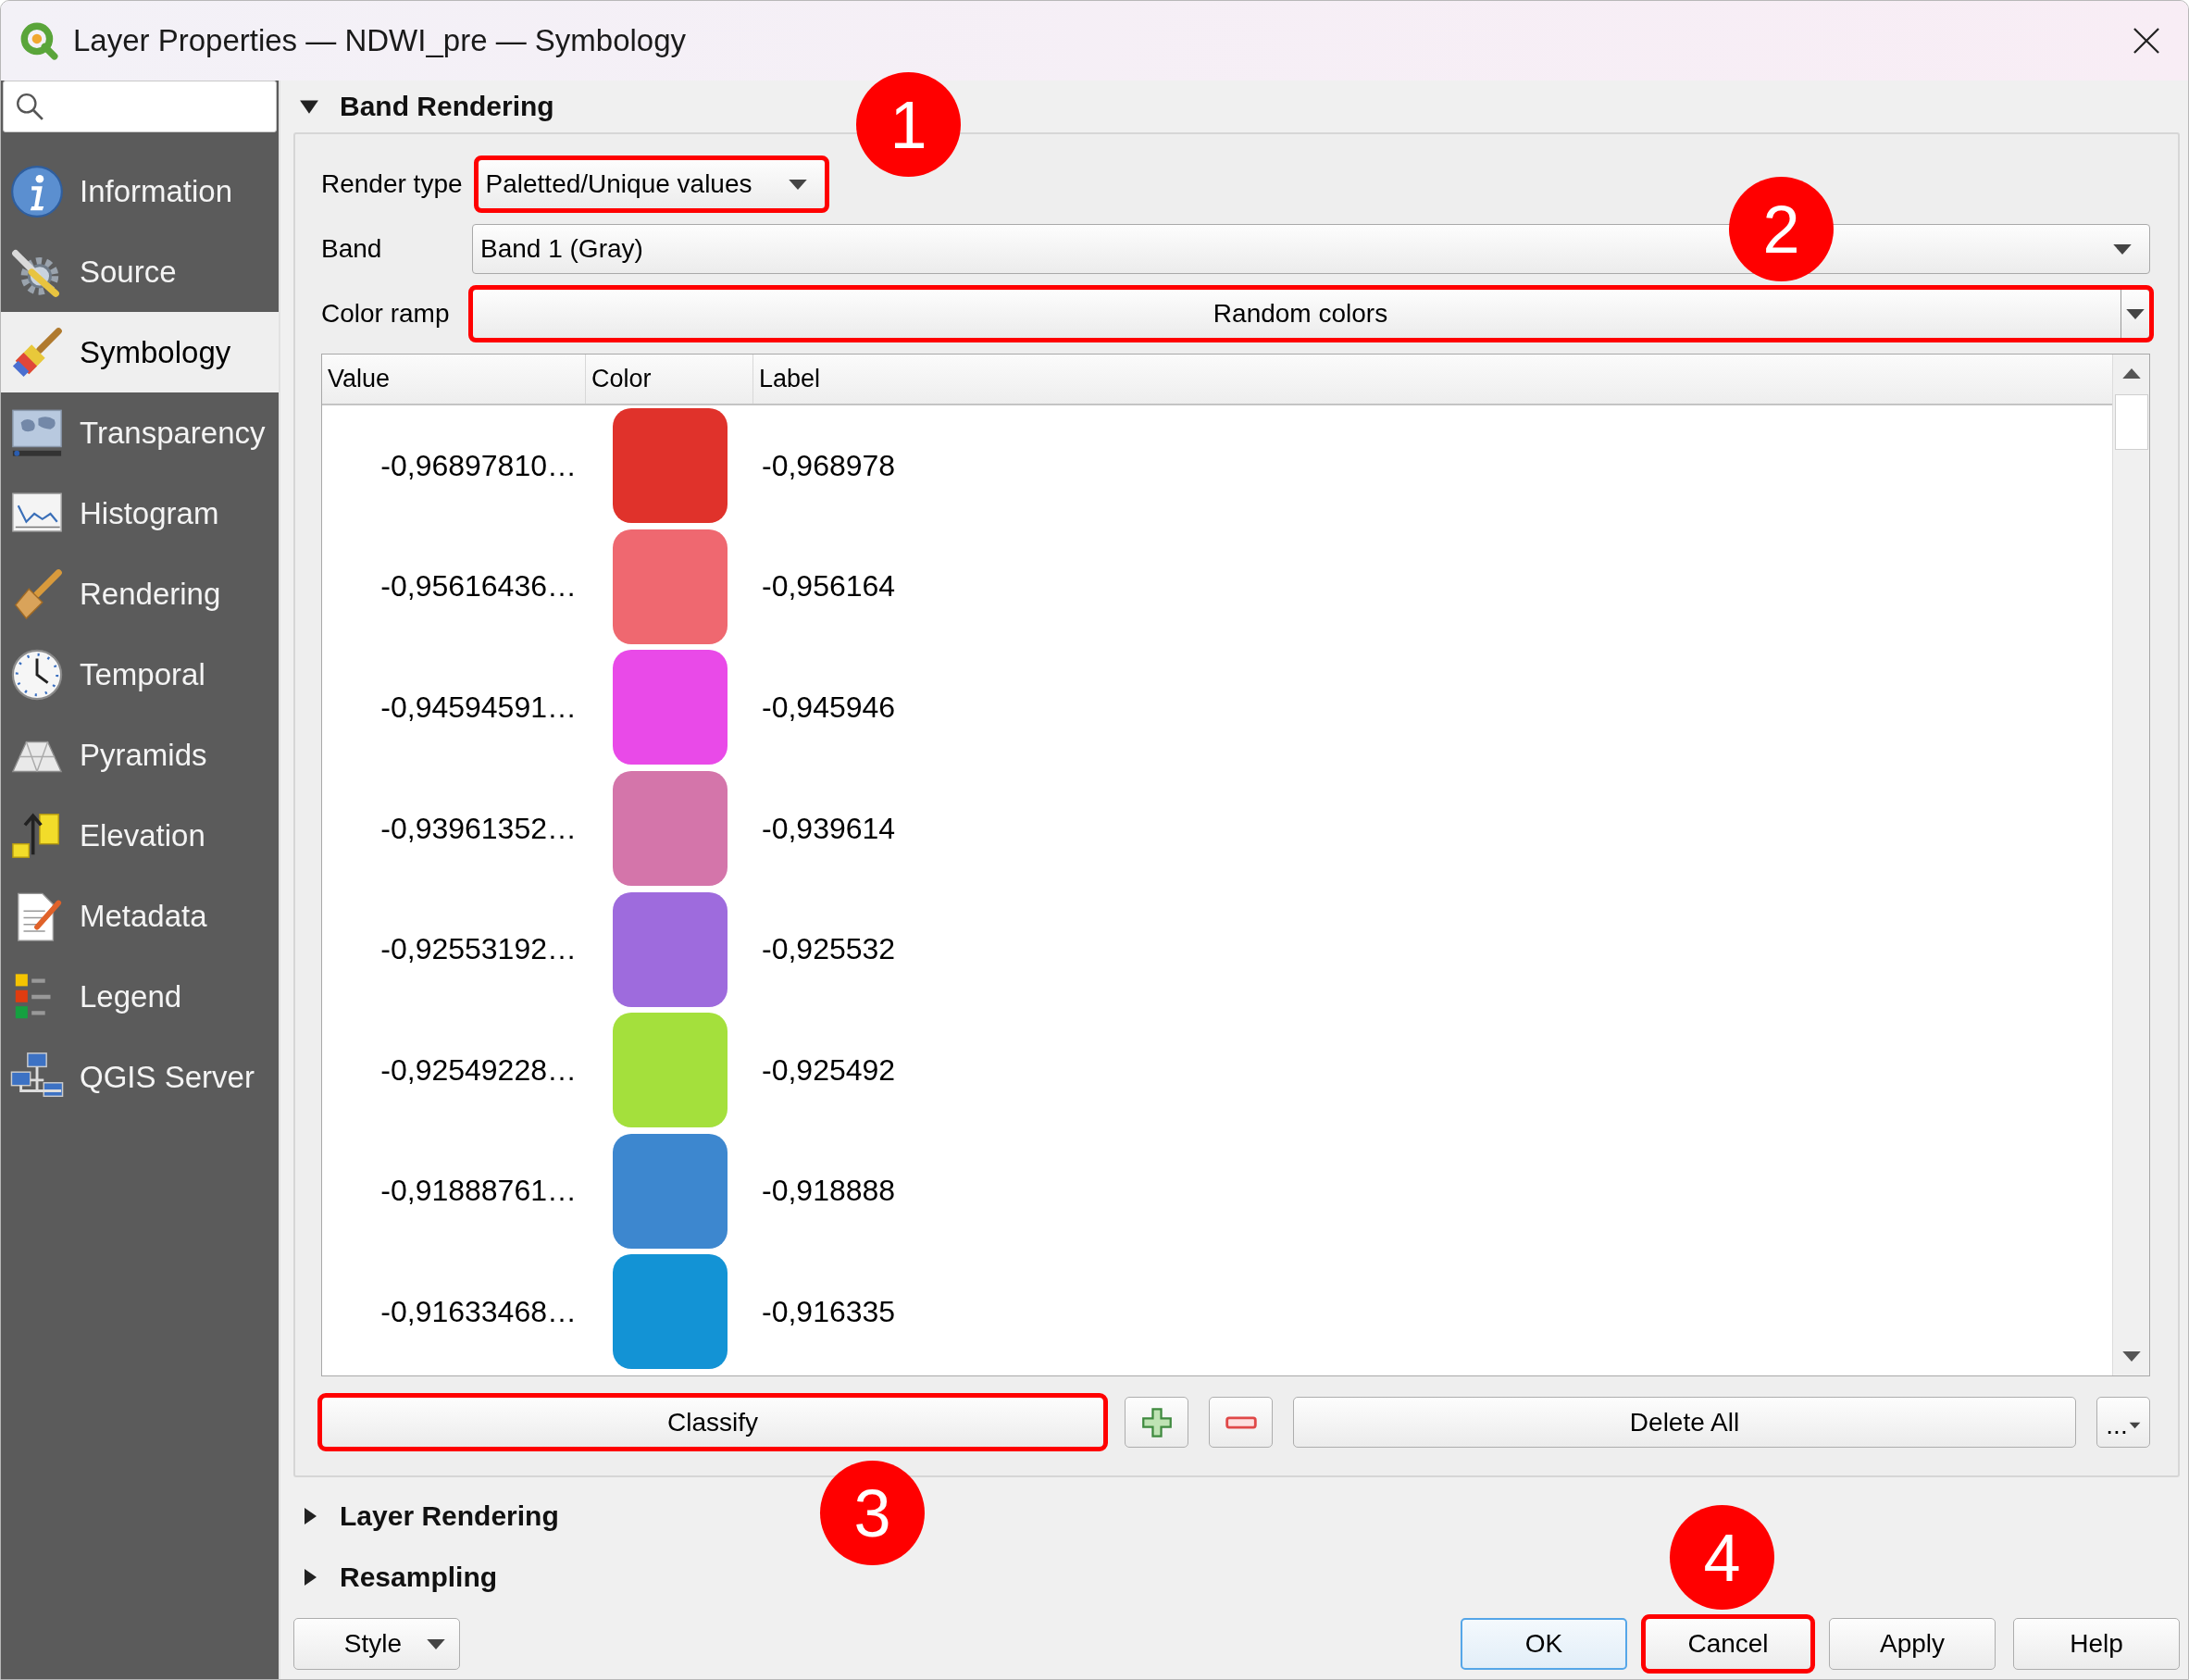  What do you see at coordinates (829, 949) in the screenshot?
I see `table-cell-text: -0,925532` at bounding box center [829, 949].